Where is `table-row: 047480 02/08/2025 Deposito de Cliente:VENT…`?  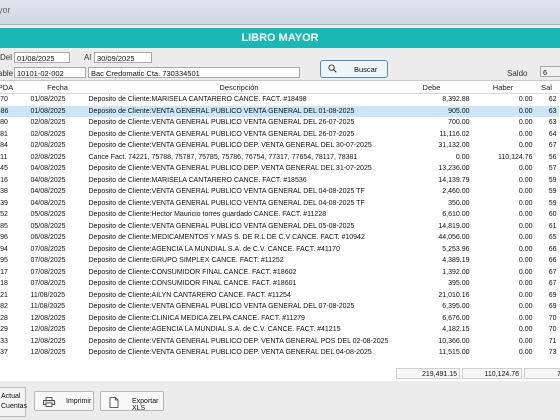 table-row: 047480 02/08/2025 Deposito de Cliente:VENT… is located at coordinates (279, 123).